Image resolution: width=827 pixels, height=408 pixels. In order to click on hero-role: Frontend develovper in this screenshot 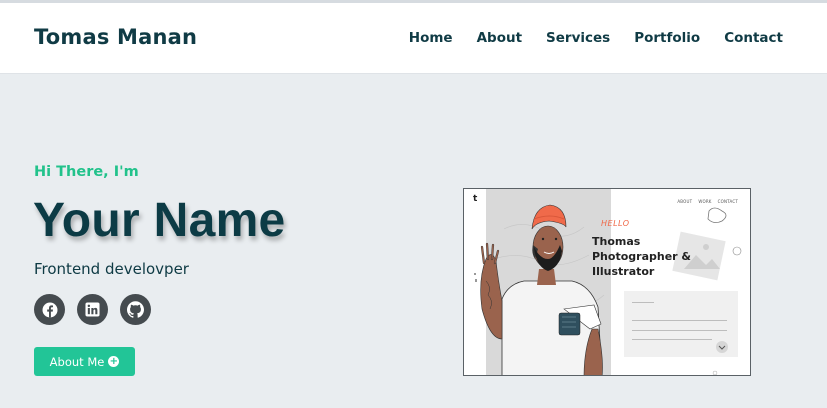, I will do `click(111, 269)`.